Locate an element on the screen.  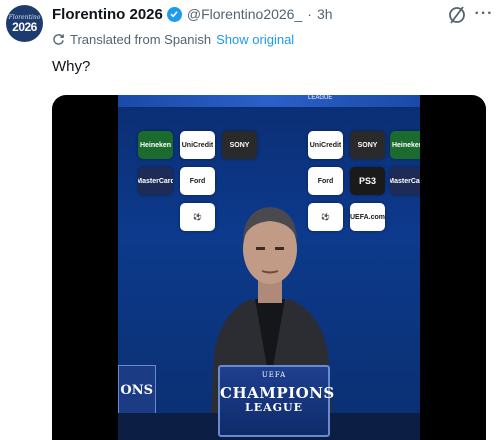
avatar-text-bottom: 2026 is located at coordinates (24, 27).